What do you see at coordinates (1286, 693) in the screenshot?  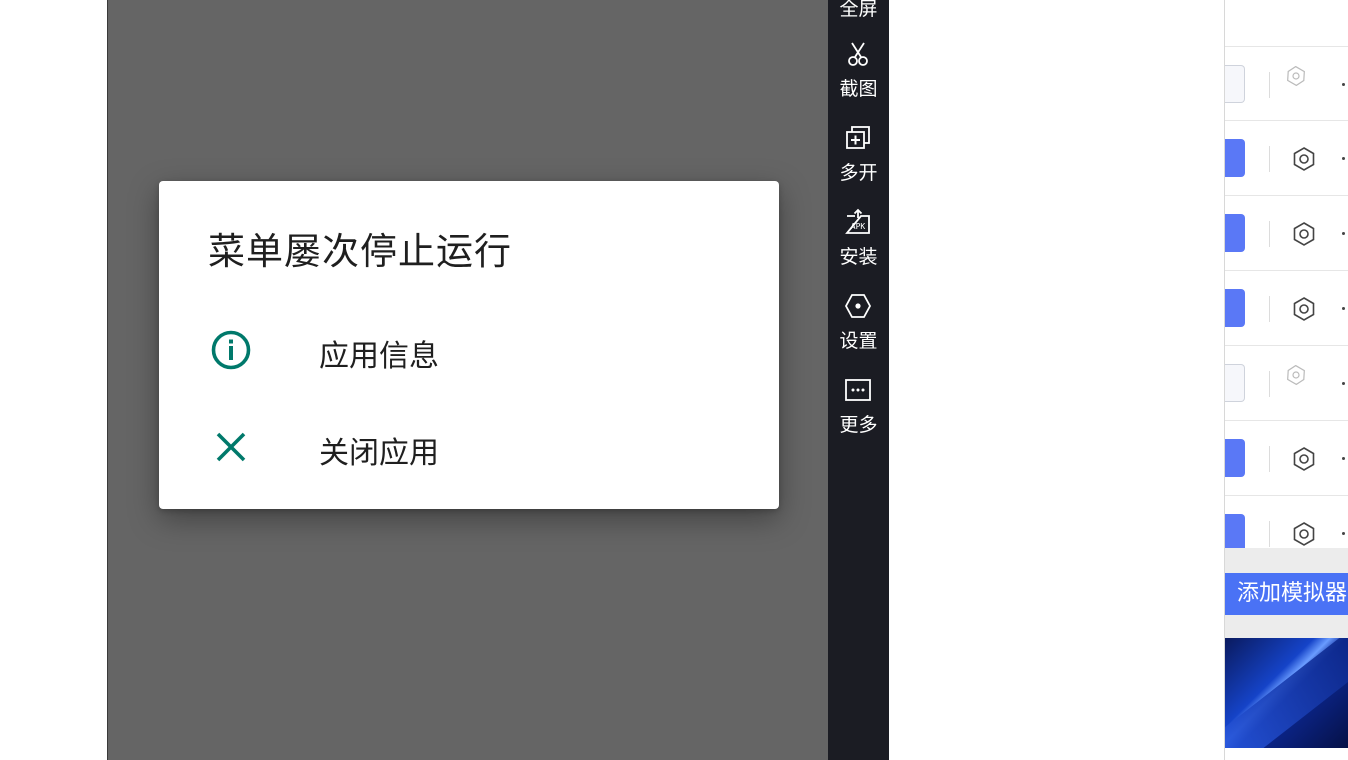 I see `promo-banner` at bounding box center [1286, 693].